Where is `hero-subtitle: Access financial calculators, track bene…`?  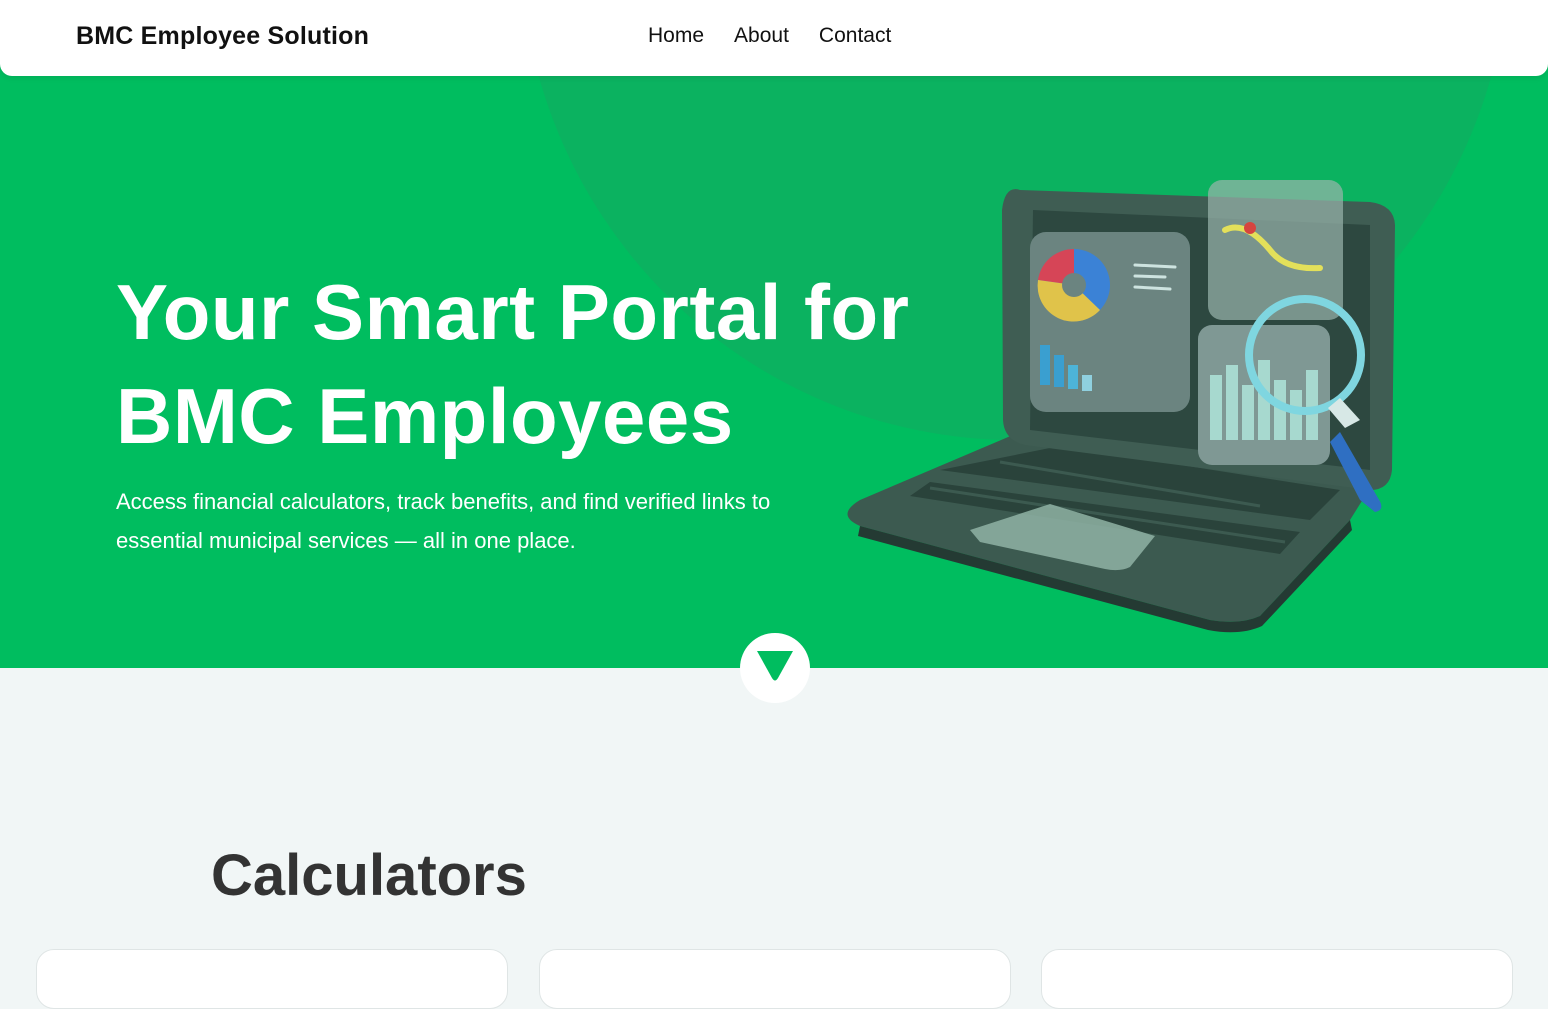 hero-subtitle: Access financial calculators, track bene… is located at coordinates (443, 521).